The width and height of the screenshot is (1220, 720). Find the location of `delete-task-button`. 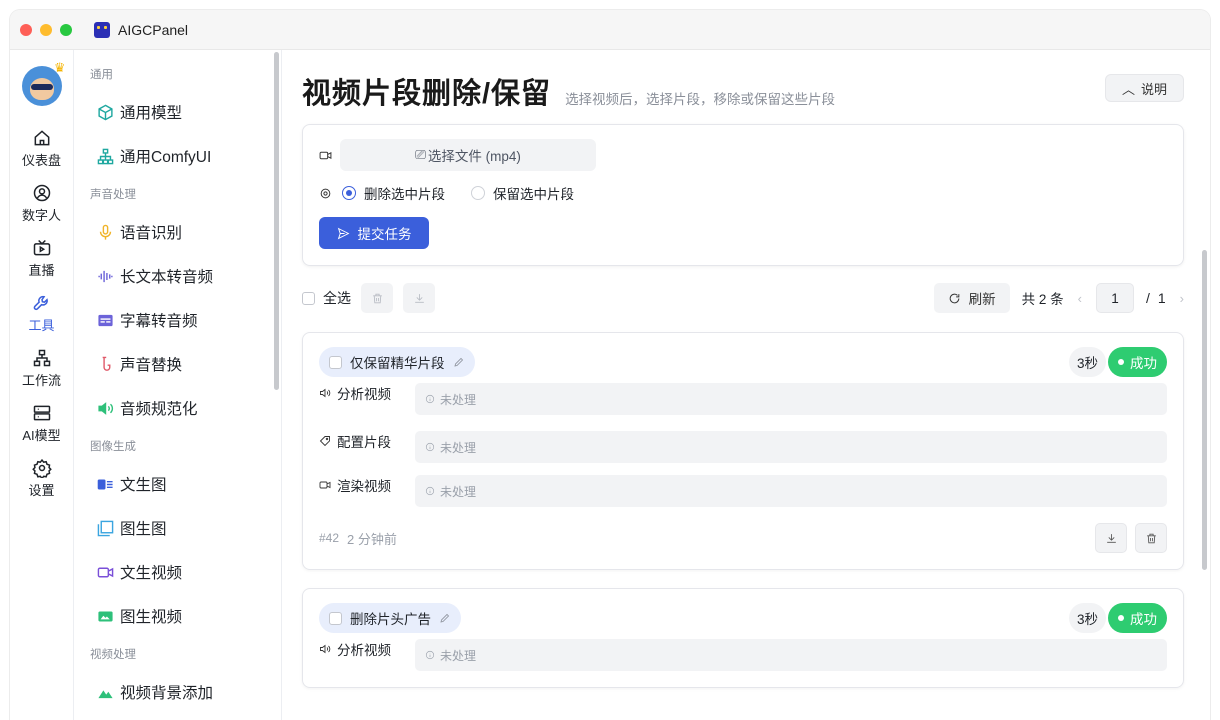

delete-task-button is located at coordinates (1151, 538).